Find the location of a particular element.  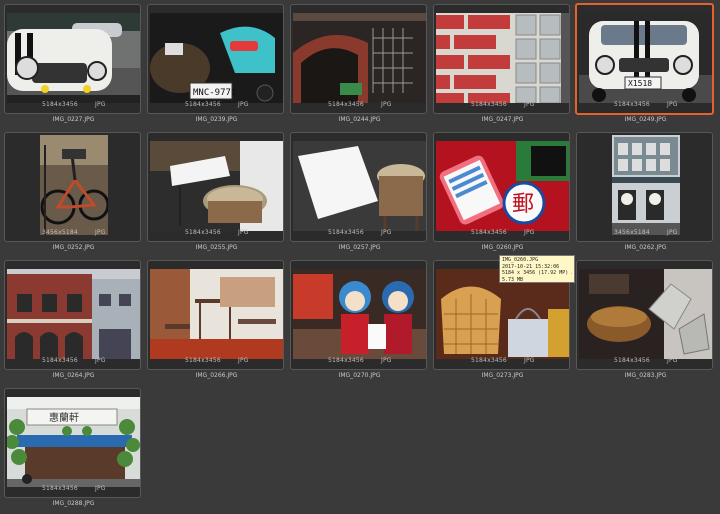

license-plate: X1518 is located at coordinates (640, 83).